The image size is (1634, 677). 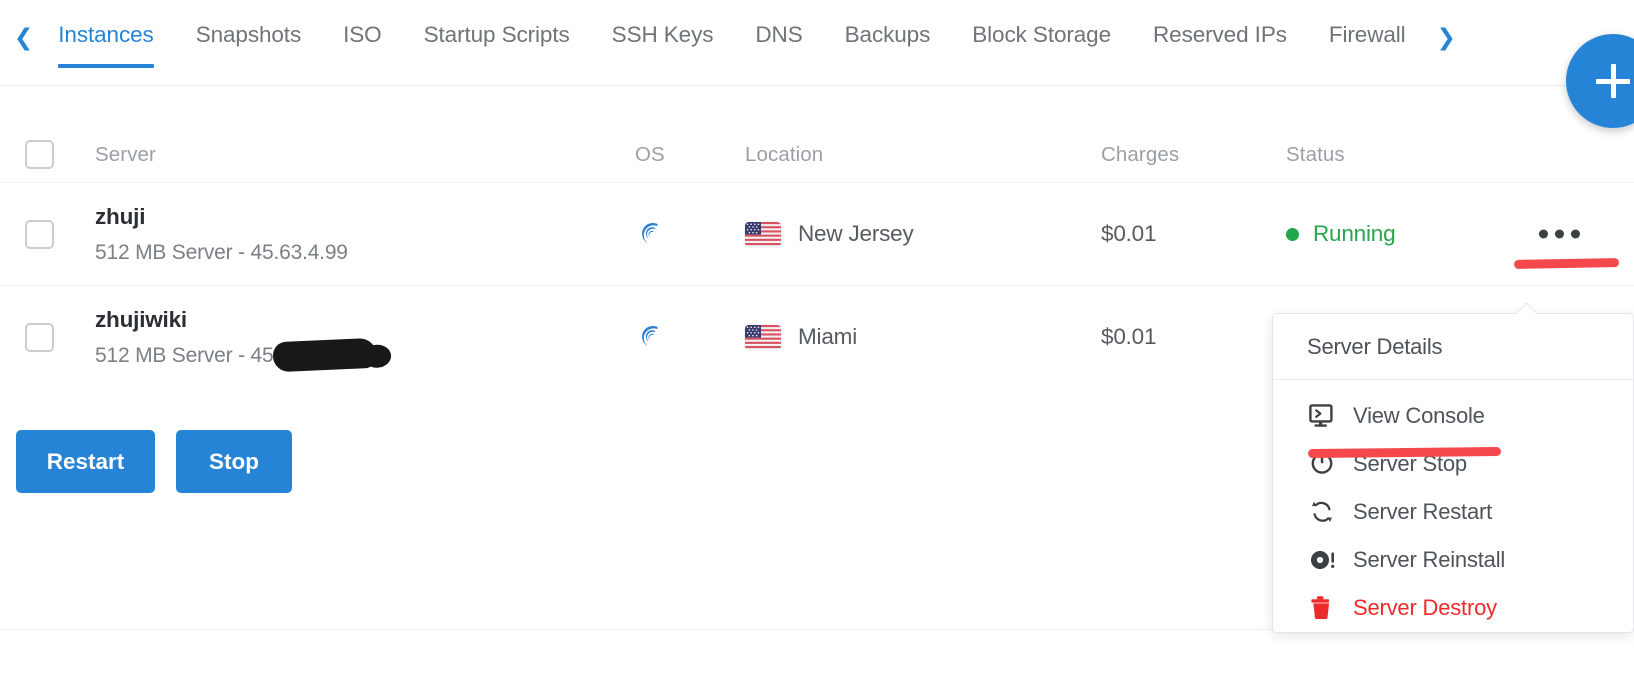 I want to click on menu-item-label: Server Details, so click(x=1375, y=346).